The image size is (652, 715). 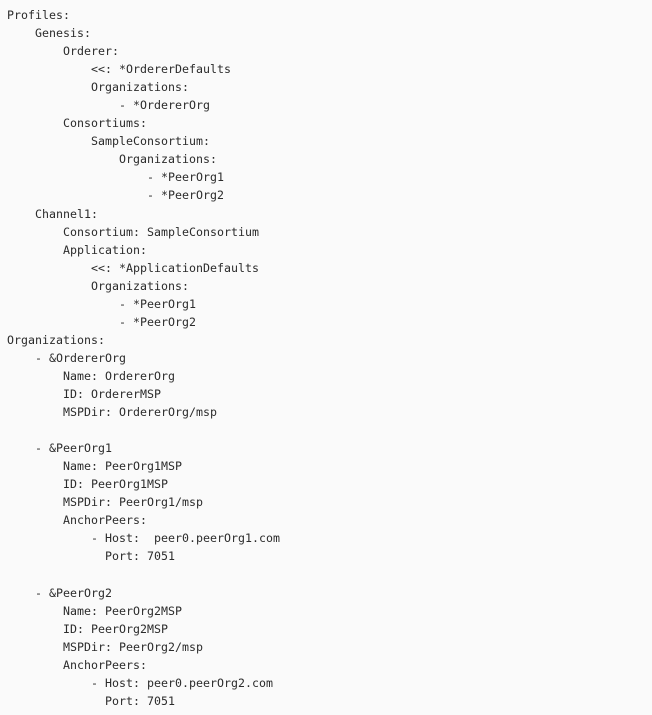 I want to click on code-line: Orderer:, so click(x=63, y=51).